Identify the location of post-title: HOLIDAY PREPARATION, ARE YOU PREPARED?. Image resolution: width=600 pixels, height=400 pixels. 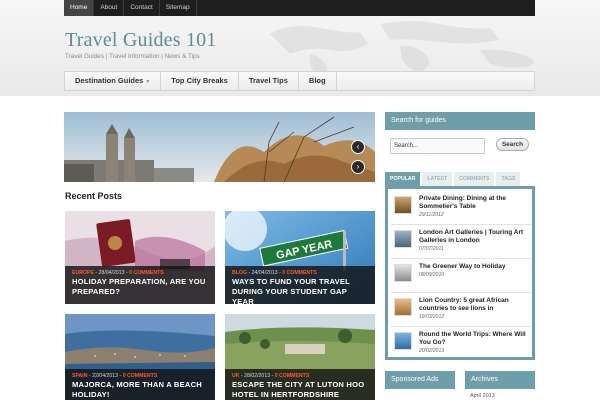
(140, 287).